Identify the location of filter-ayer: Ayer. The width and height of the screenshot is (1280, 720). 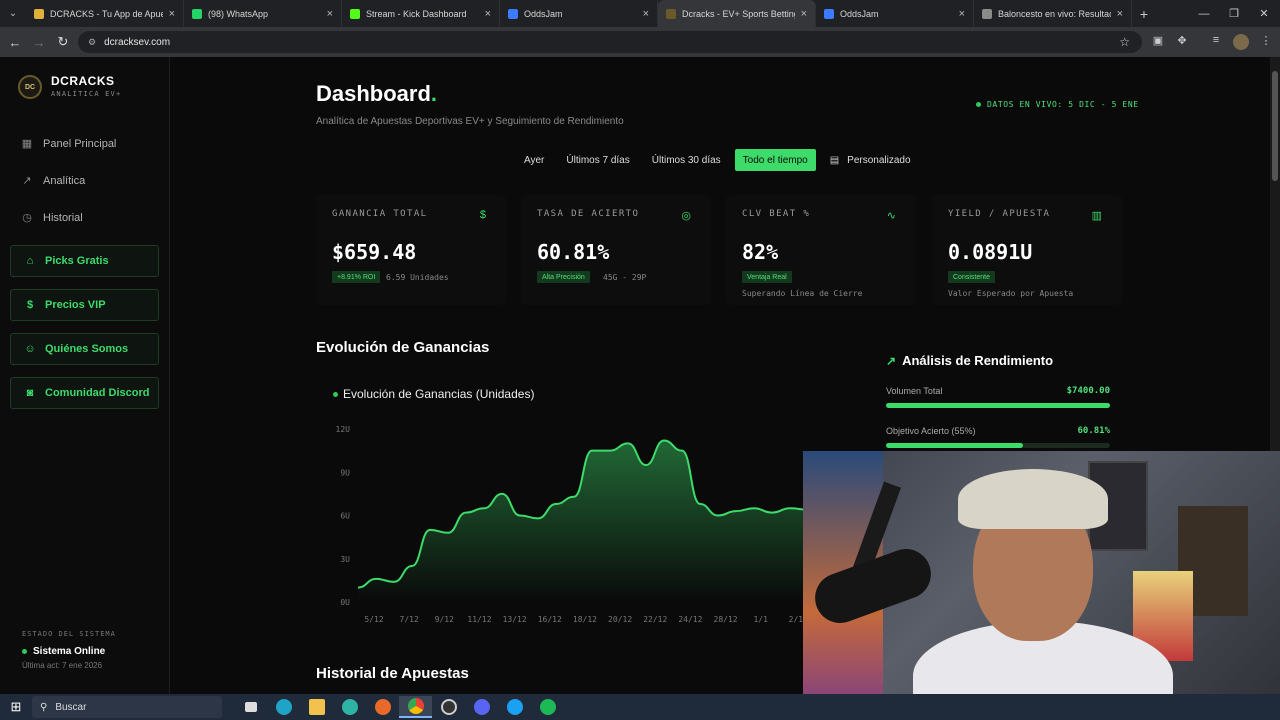
(534, 160).